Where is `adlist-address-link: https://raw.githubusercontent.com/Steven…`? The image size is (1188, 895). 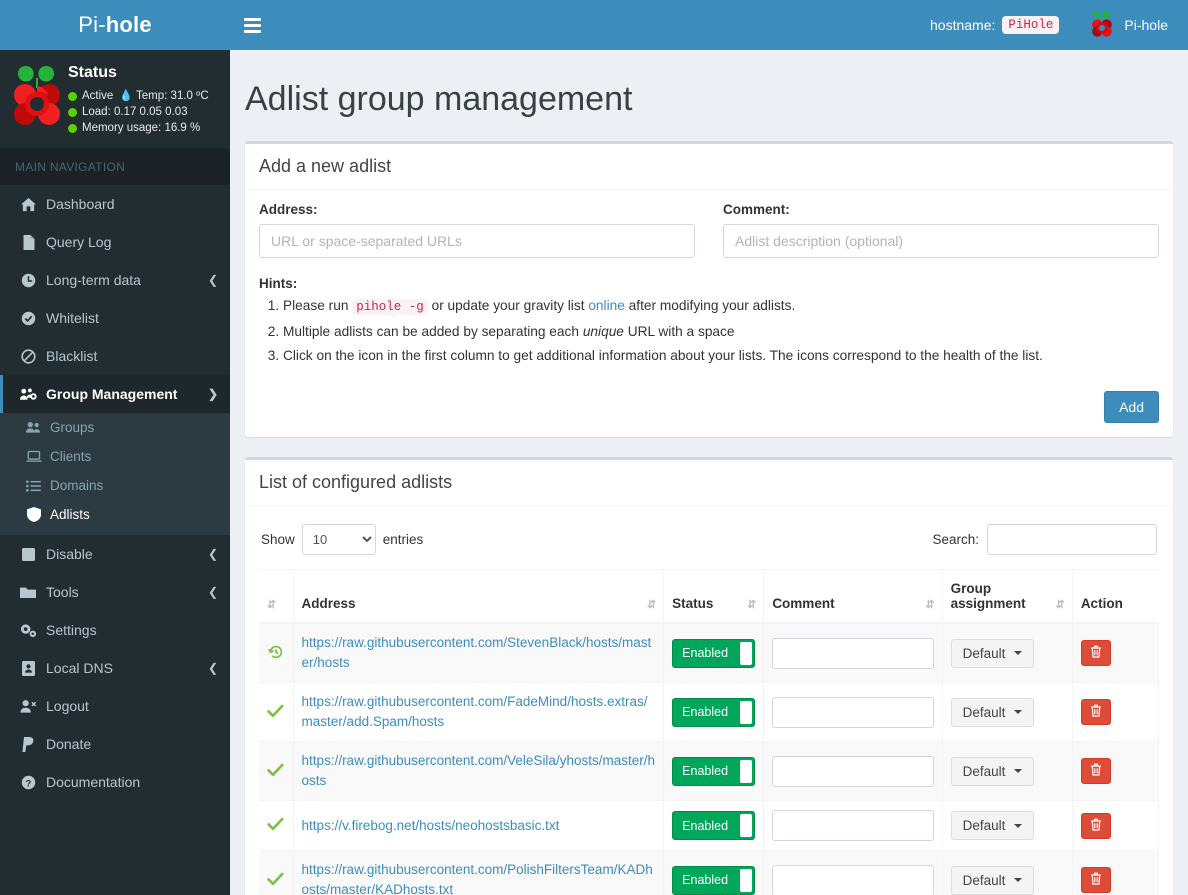 adlist-address-link: https://raw.githubusercontent.com/Steven… is located at coordinates (477, 652).